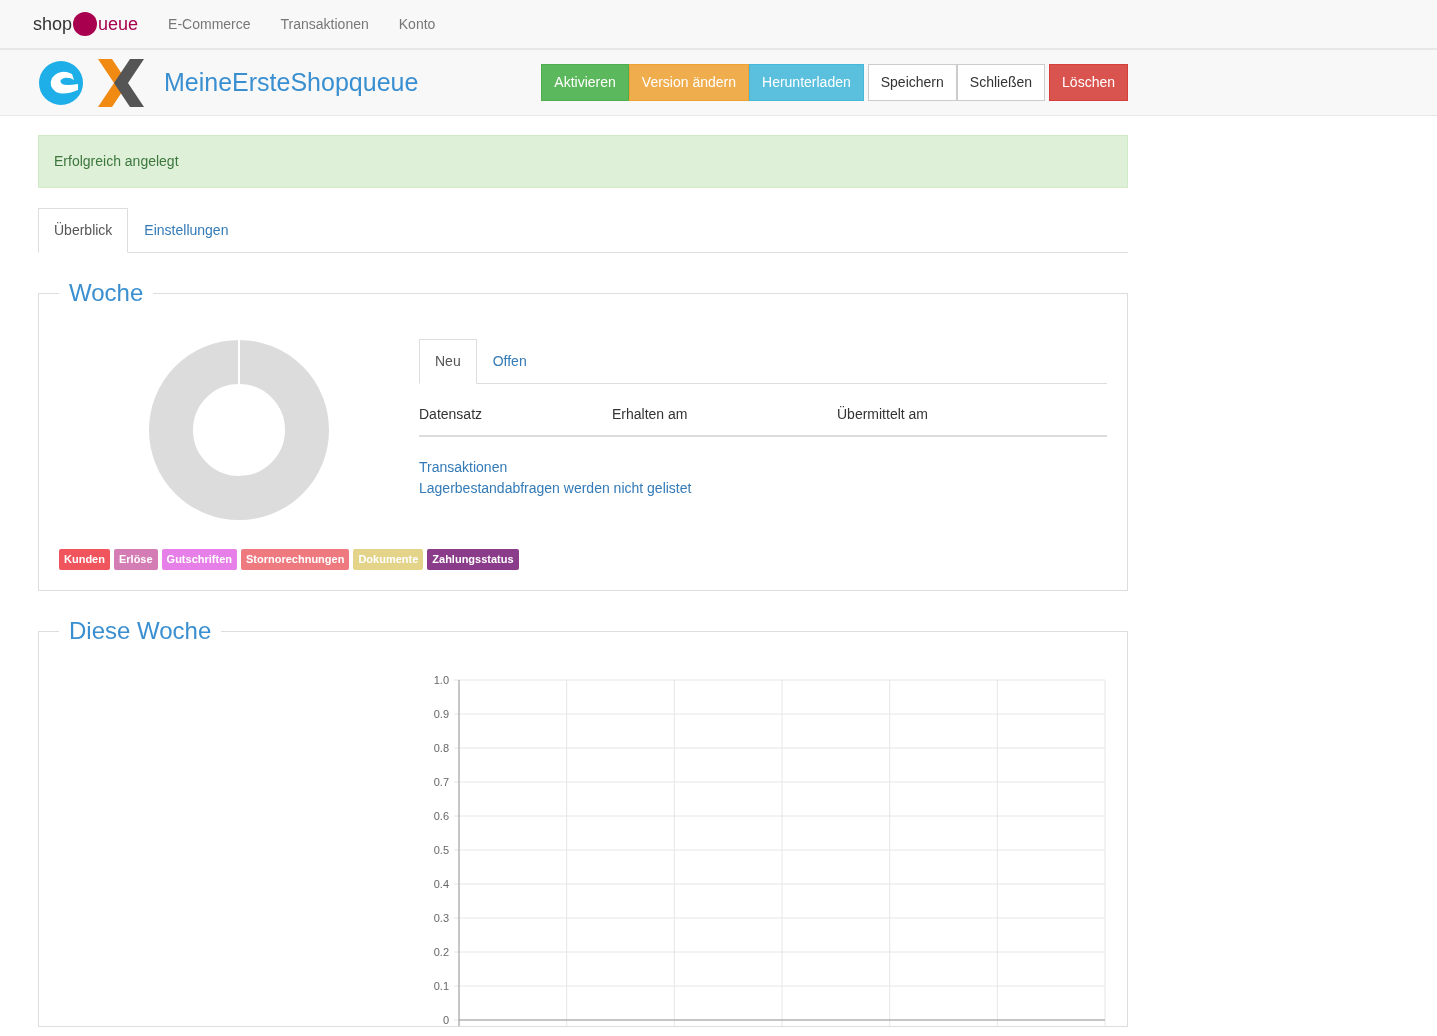 Image resolution: width=1437 pixels, height=1036 pixels. I want to click on legend-tag: Gutschriften, so click(199, 559).